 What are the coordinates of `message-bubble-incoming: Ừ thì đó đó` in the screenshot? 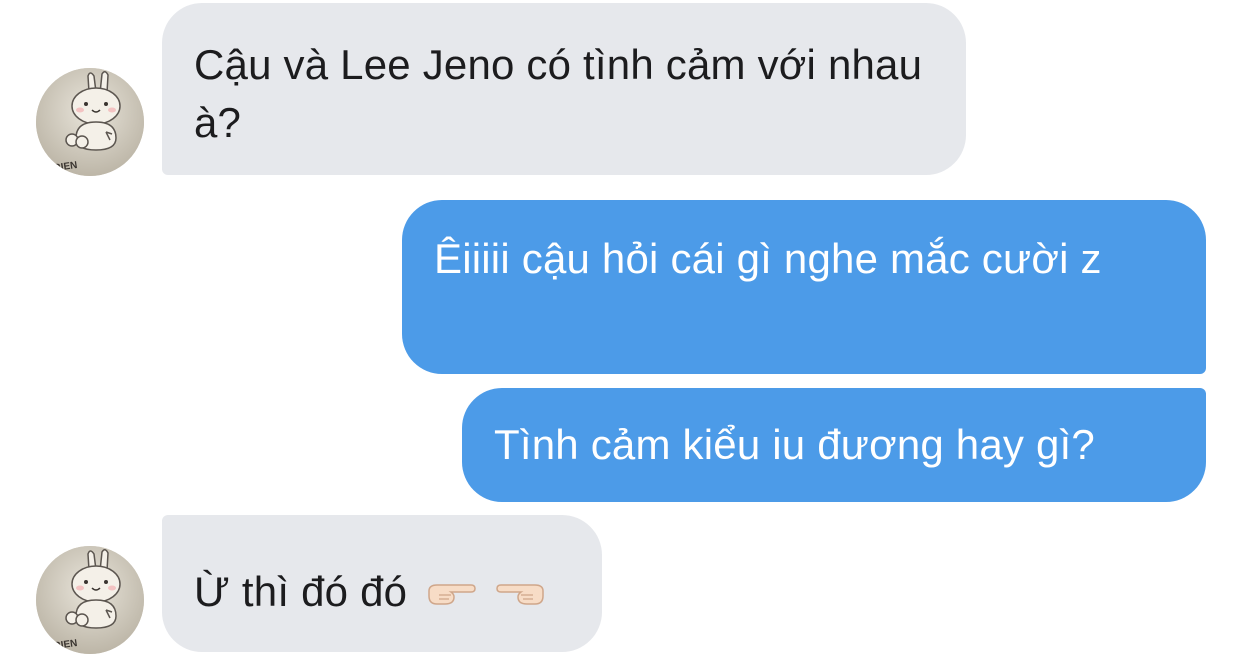 It's located at (382, 583).